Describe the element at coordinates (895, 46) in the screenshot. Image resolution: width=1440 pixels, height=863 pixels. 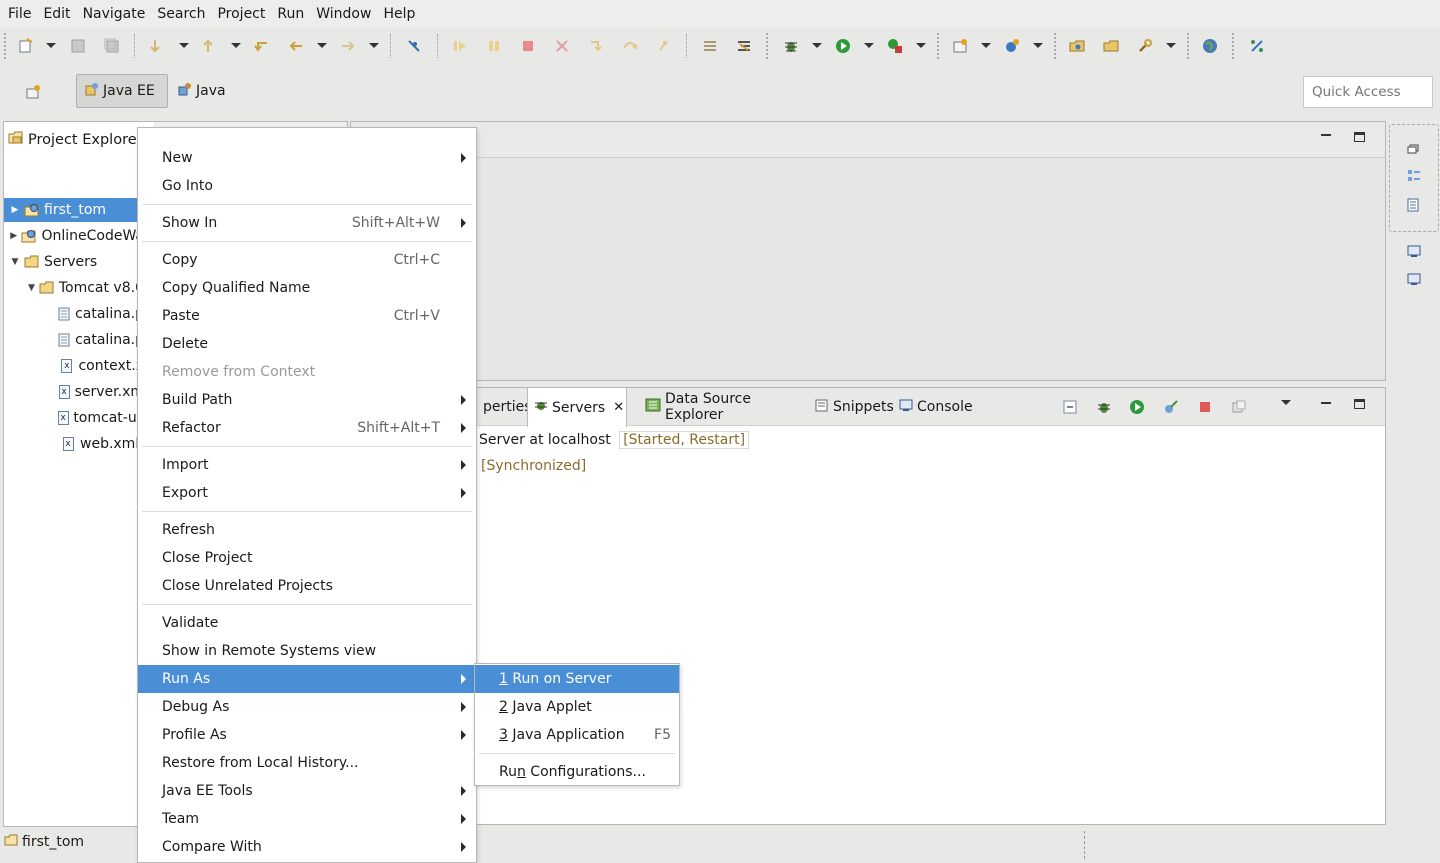
I see `run-external-tools-icon` at that location.